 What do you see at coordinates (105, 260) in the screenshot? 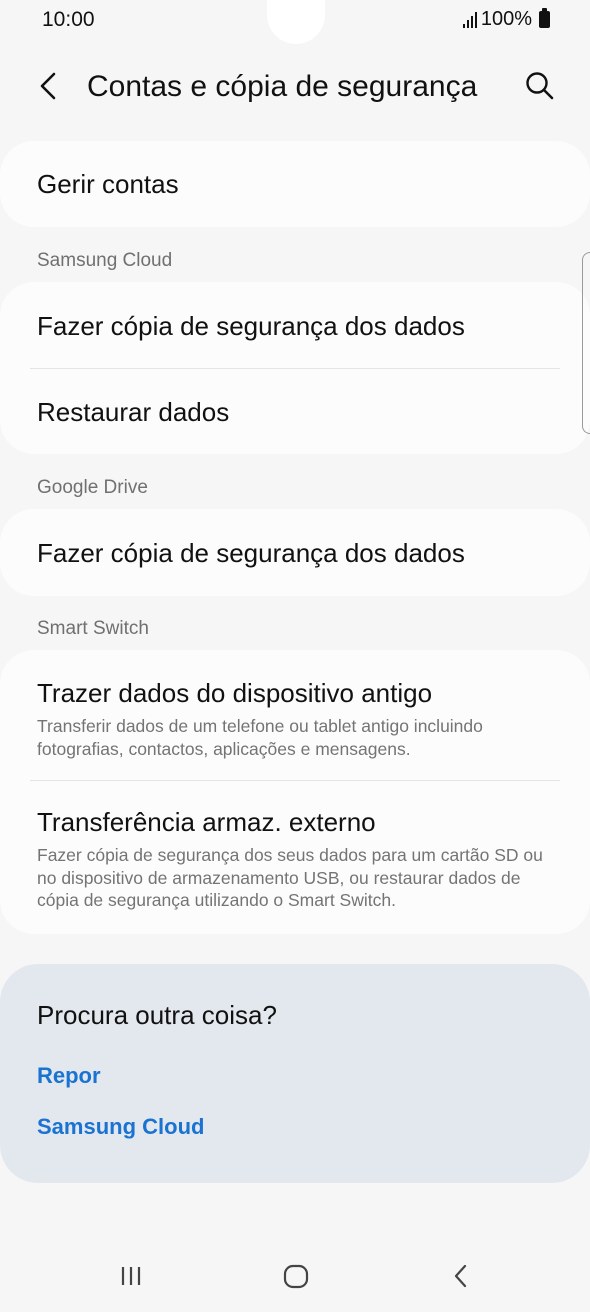
I see `samsung-cloud-section-label: Samsung Cloud` at bounding box center [105, 260].